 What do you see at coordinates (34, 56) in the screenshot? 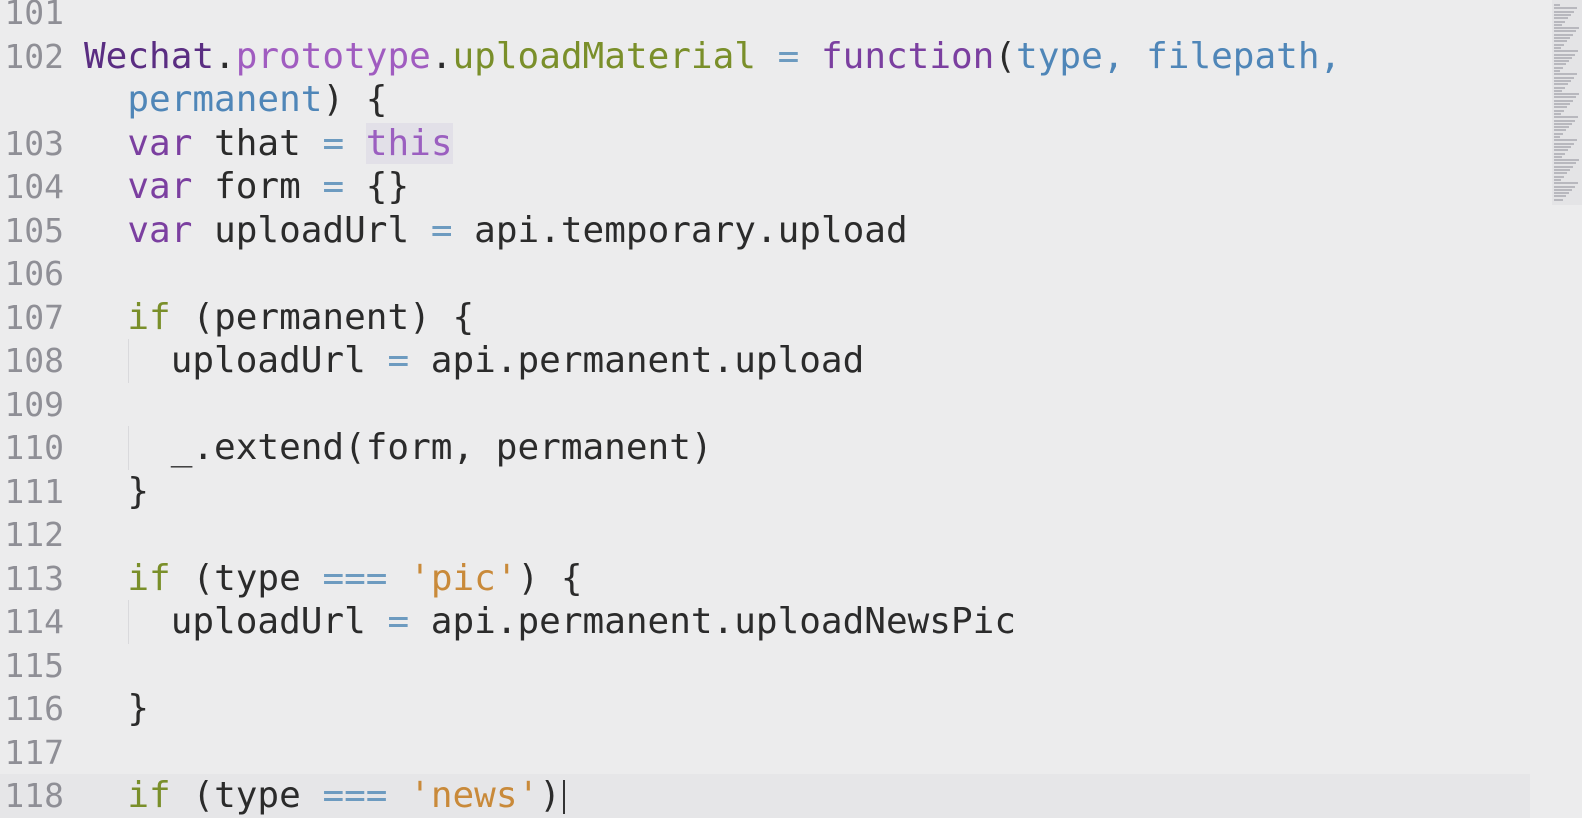
I see `line-number: 102` at bounding box center [34, 56].